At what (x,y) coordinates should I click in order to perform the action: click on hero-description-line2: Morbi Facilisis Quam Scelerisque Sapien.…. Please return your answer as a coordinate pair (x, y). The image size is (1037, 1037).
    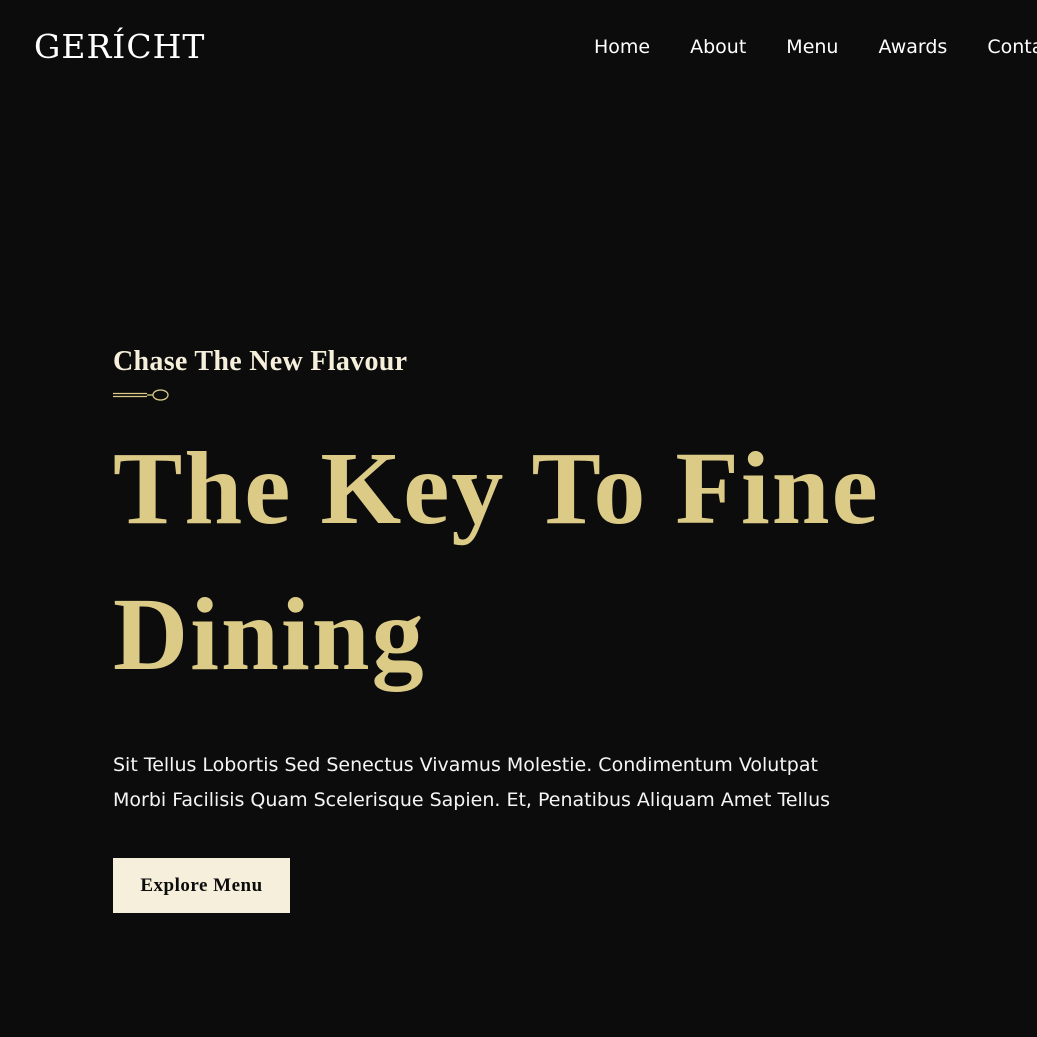
    Looking at the image, I should click on (472, 800).